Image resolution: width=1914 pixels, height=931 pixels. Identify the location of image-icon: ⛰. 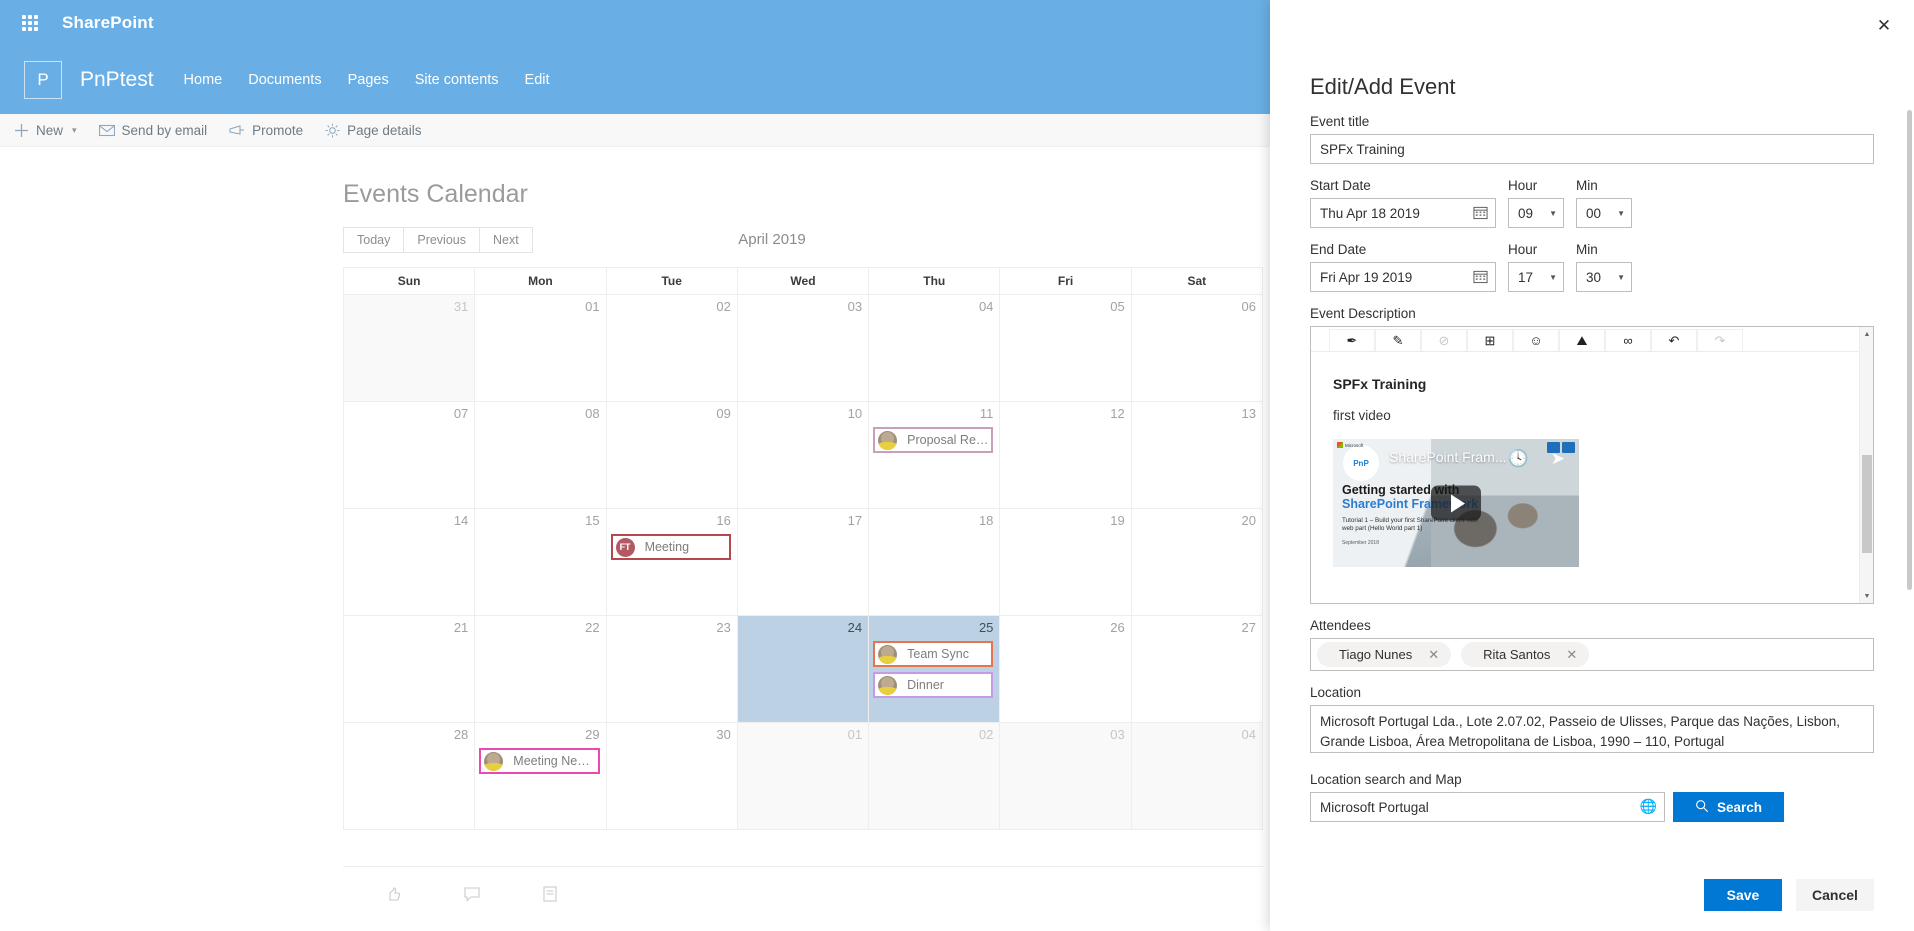
(1582, 340).